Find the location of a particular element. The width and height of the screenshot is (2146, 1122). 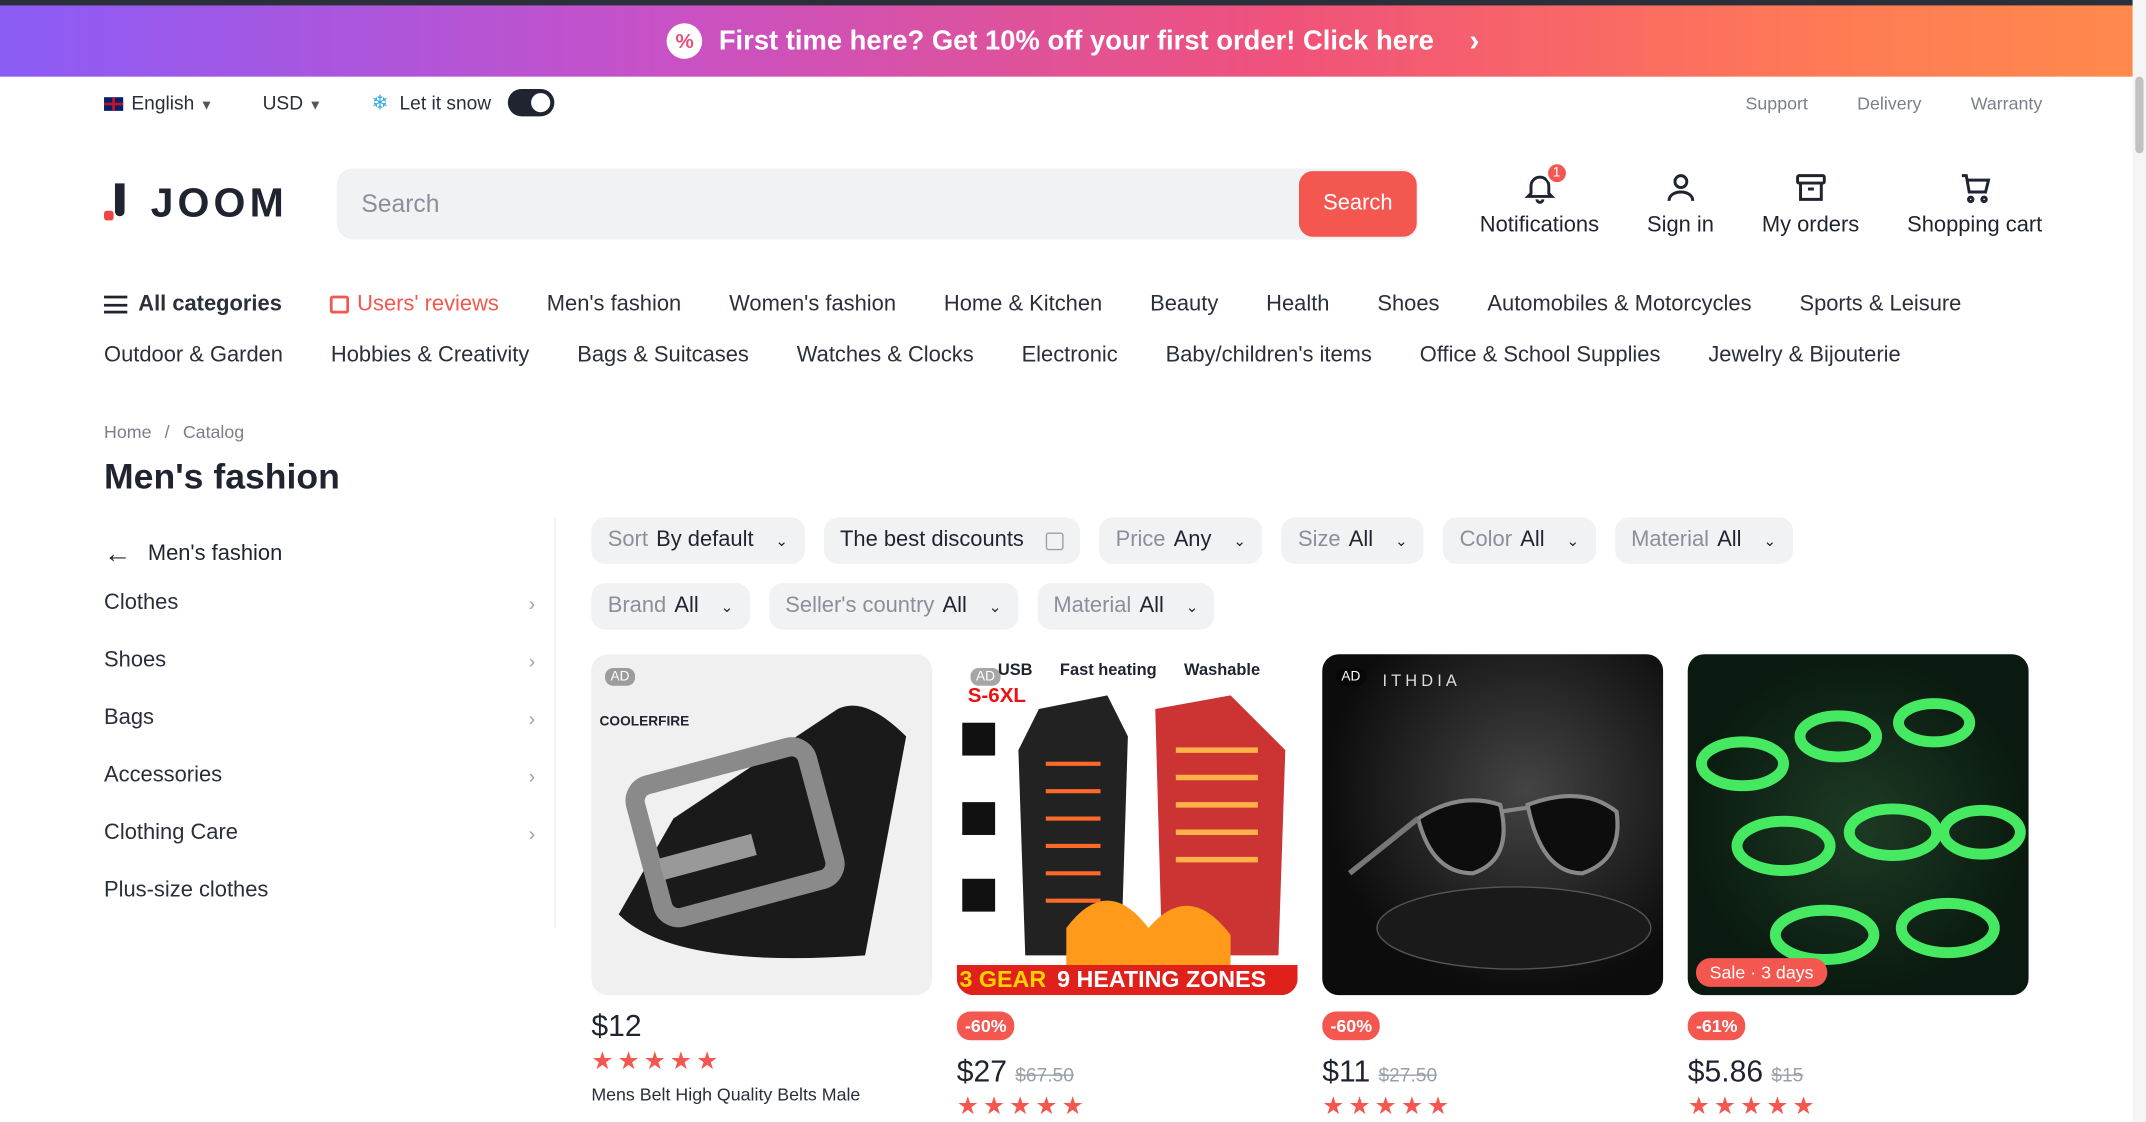

delivery-link: Delivery is located at coordinates (1889, 102).